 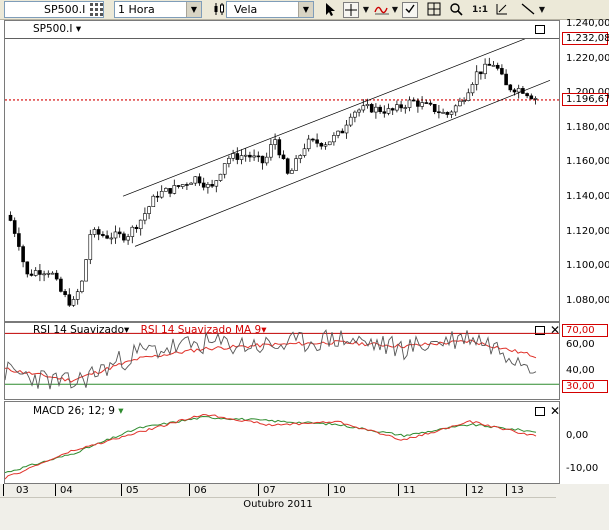 What do you see at coordinates (585, 386) in the screenshot?
I see `rsi-lower-tag: 30,00` at bounding box center [585, 386].